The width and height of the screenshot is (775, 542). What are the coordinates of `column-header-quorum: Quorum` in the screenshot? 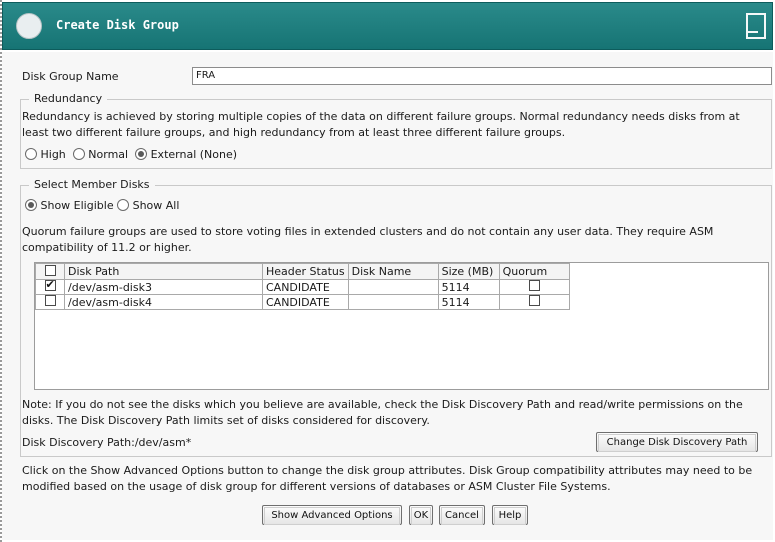 It's located at (534, 271).